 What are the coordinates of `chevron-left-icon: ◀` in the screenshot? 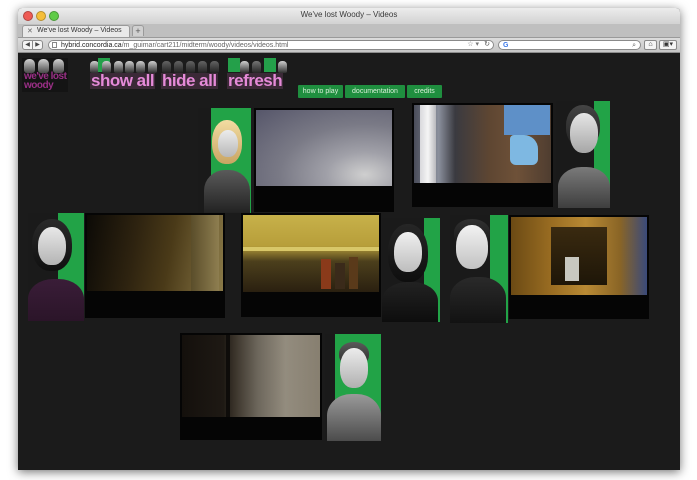 It's located at (27, 45).